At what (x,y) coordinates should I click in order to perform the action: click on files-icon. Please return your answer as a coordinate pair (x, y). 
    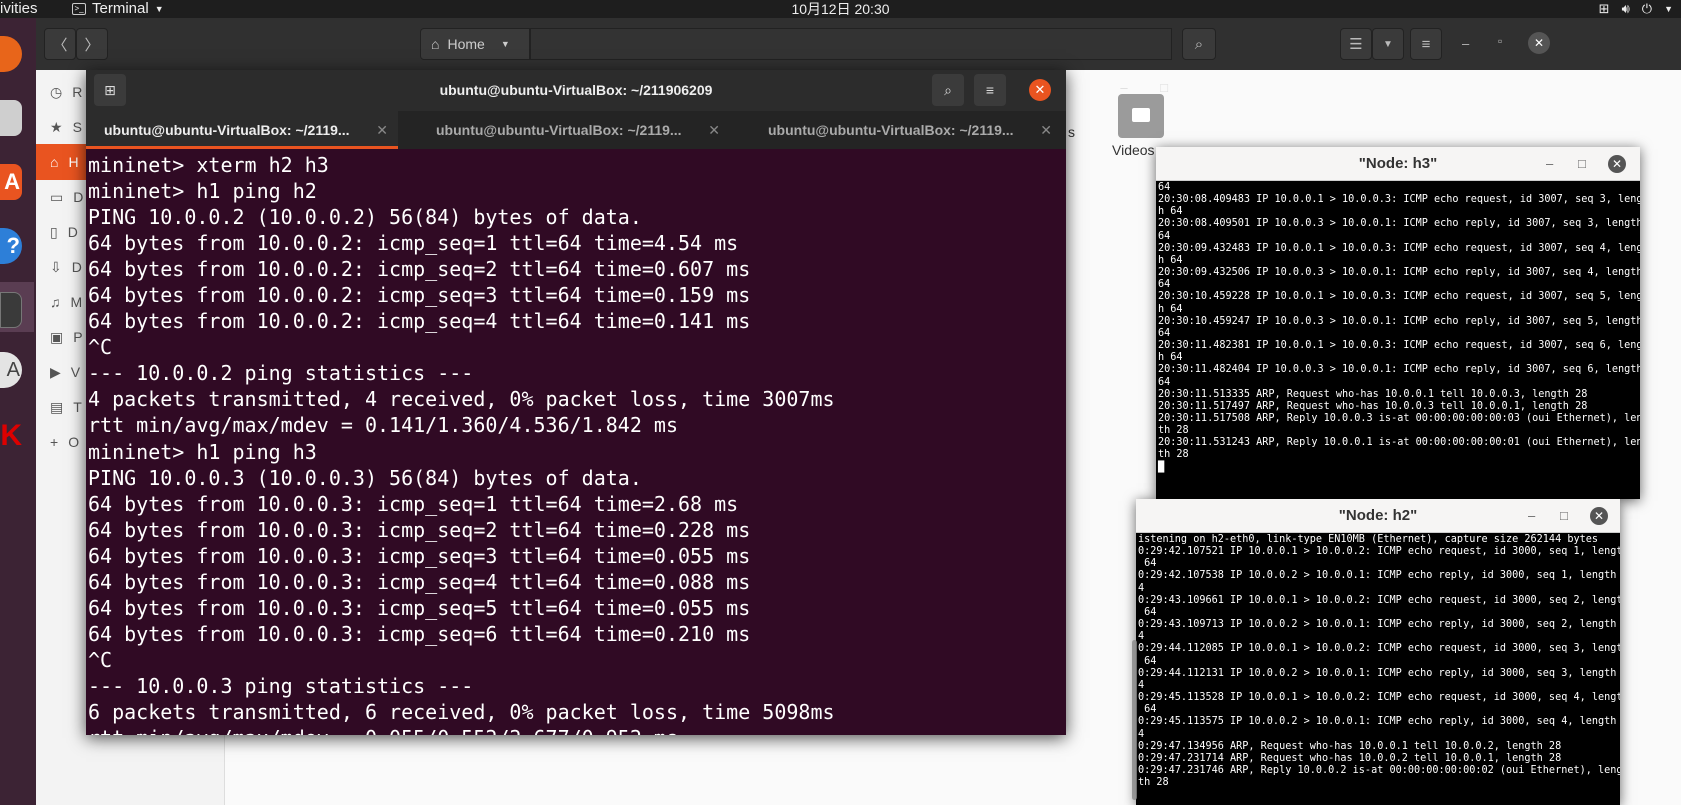
    Looking at the image, I should click on (11, 118).